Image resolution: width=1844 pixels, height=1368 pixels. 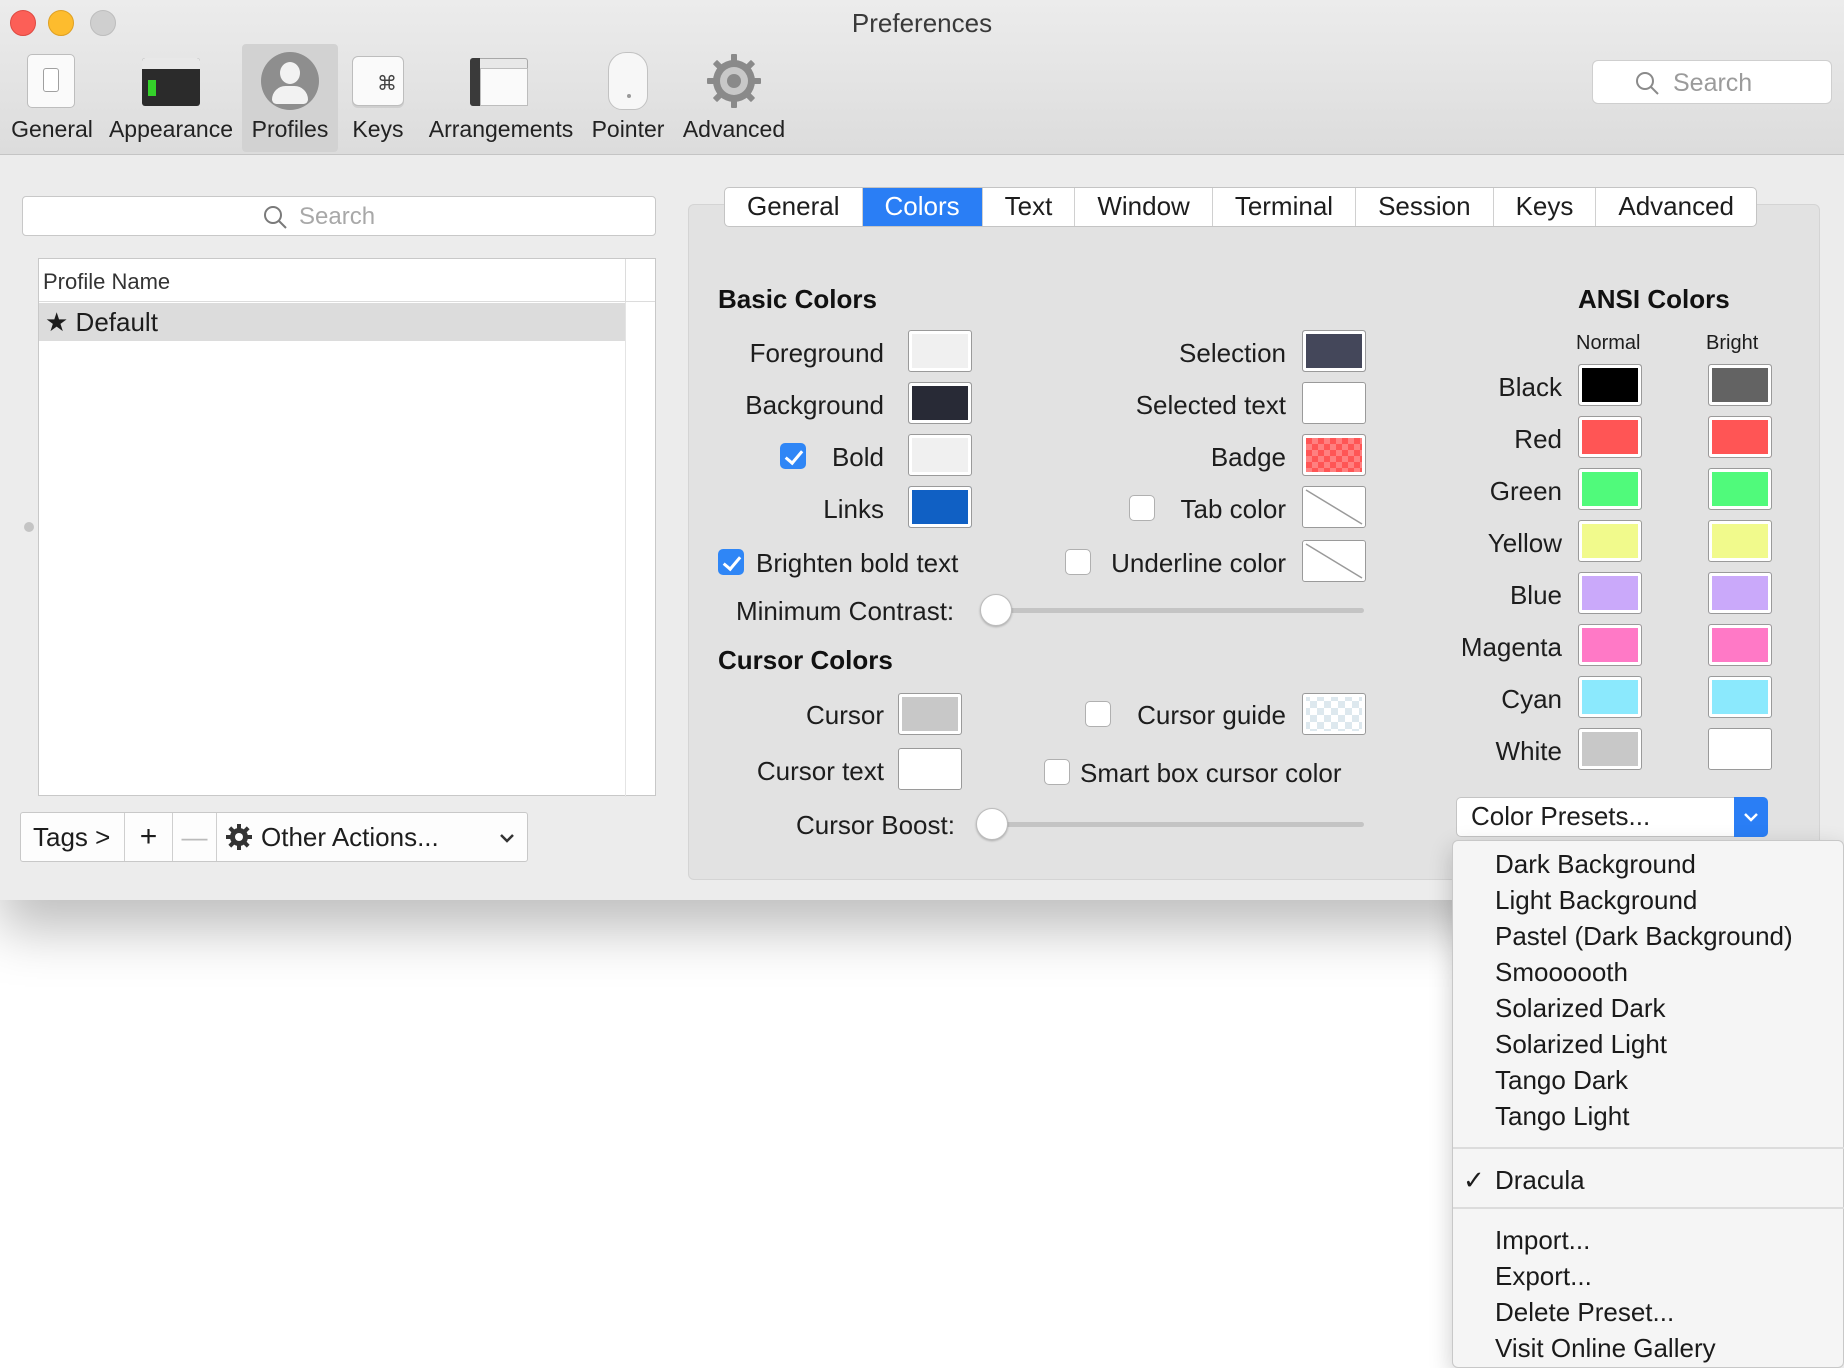 What do you see at coordinates (1334, 455) in the screenshot?
I see `badge-color-well` at bounding box center [1334, 455].